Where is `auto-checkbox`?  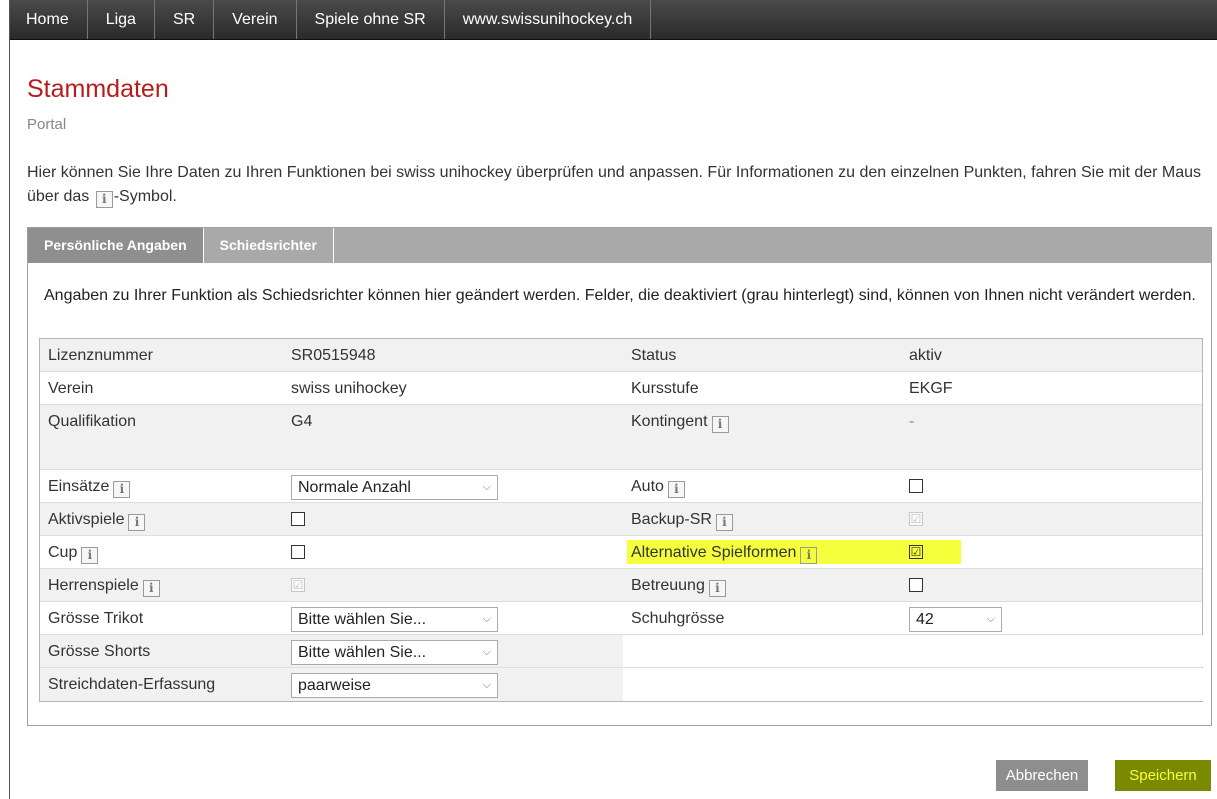
auto-checkbox is located at coordinates (916, 486).